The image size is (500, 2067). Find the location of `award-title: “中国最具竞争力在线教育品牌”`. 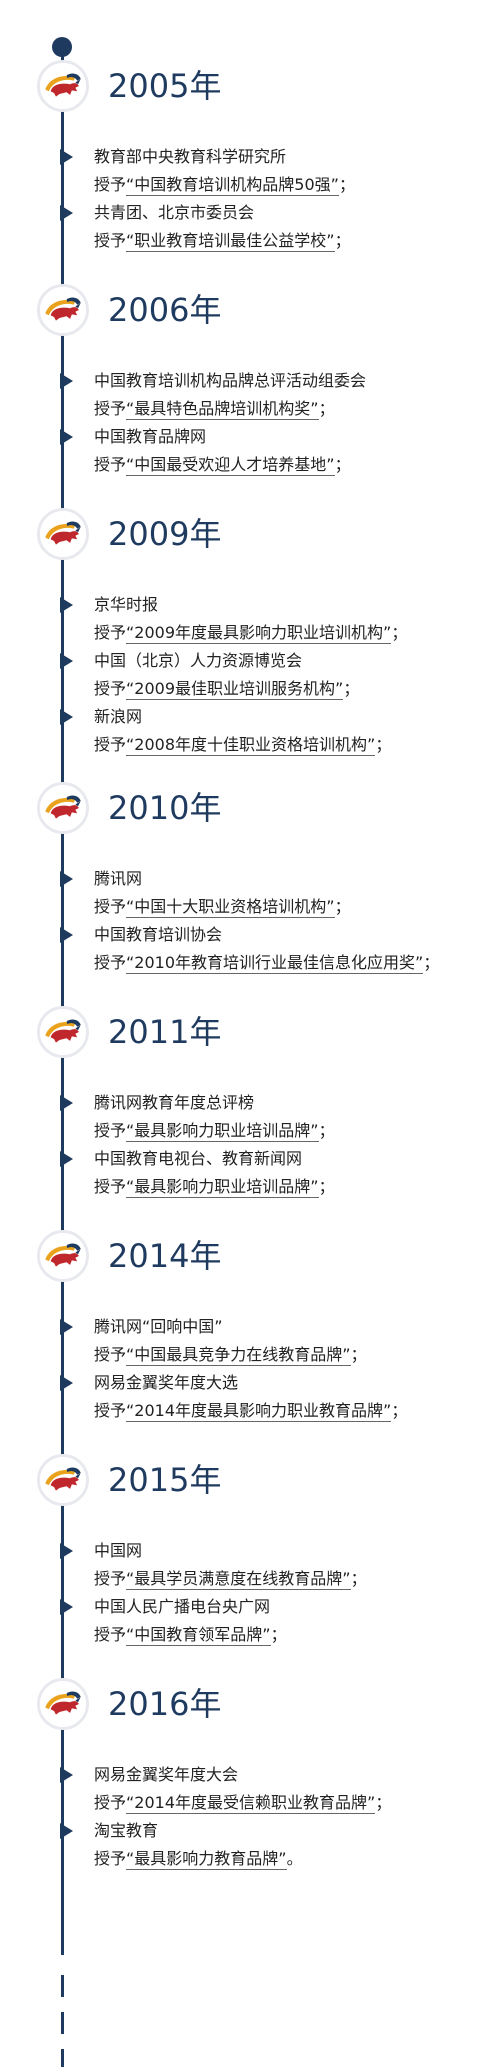

award-title: “中国最具竞争力在线教育品牌” is located at coordinates (238, 1355).